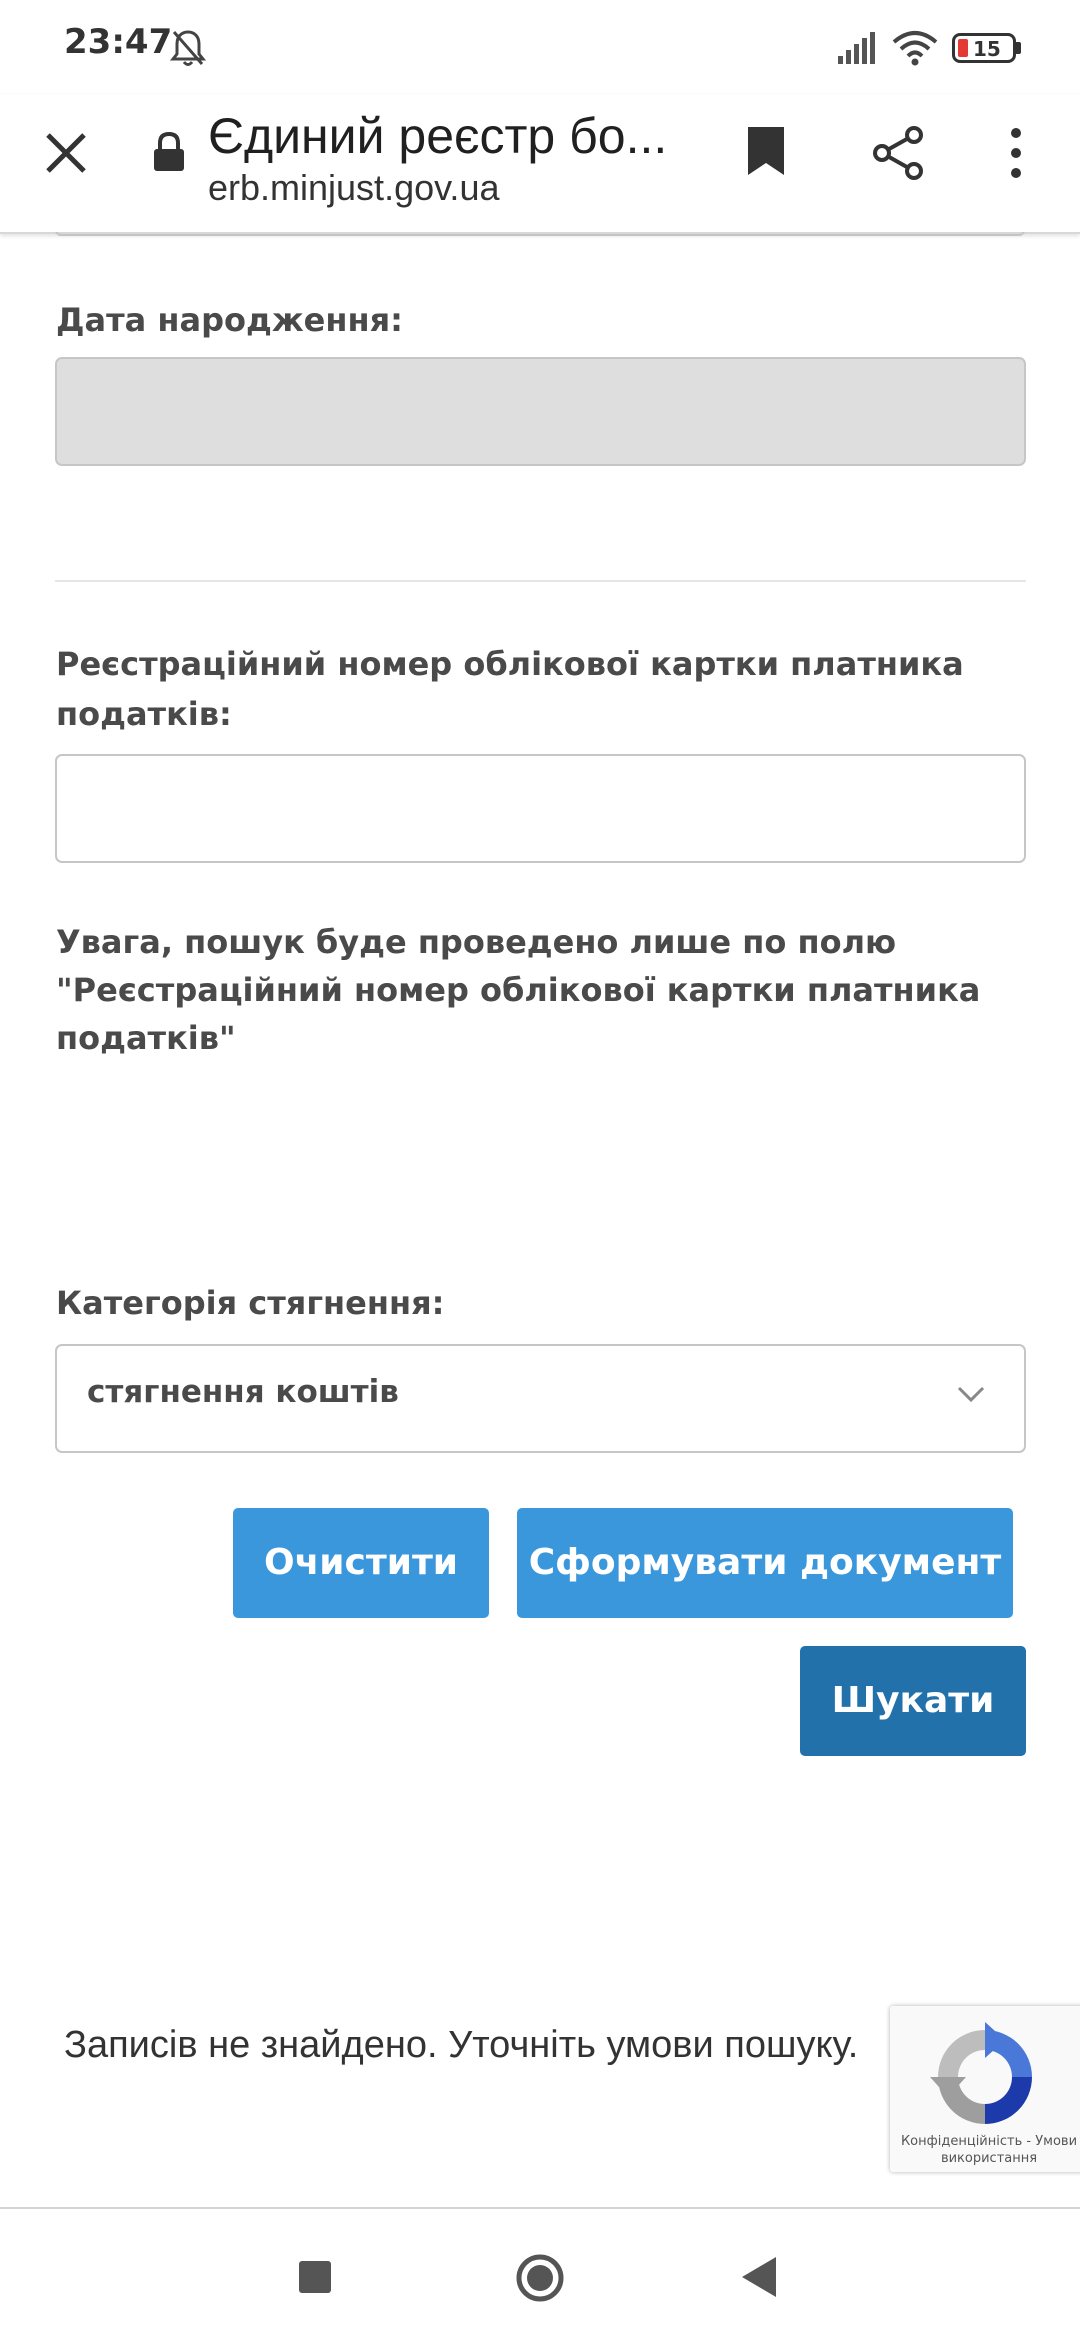  I want to click on battery-level: 15, so click(987, 49).